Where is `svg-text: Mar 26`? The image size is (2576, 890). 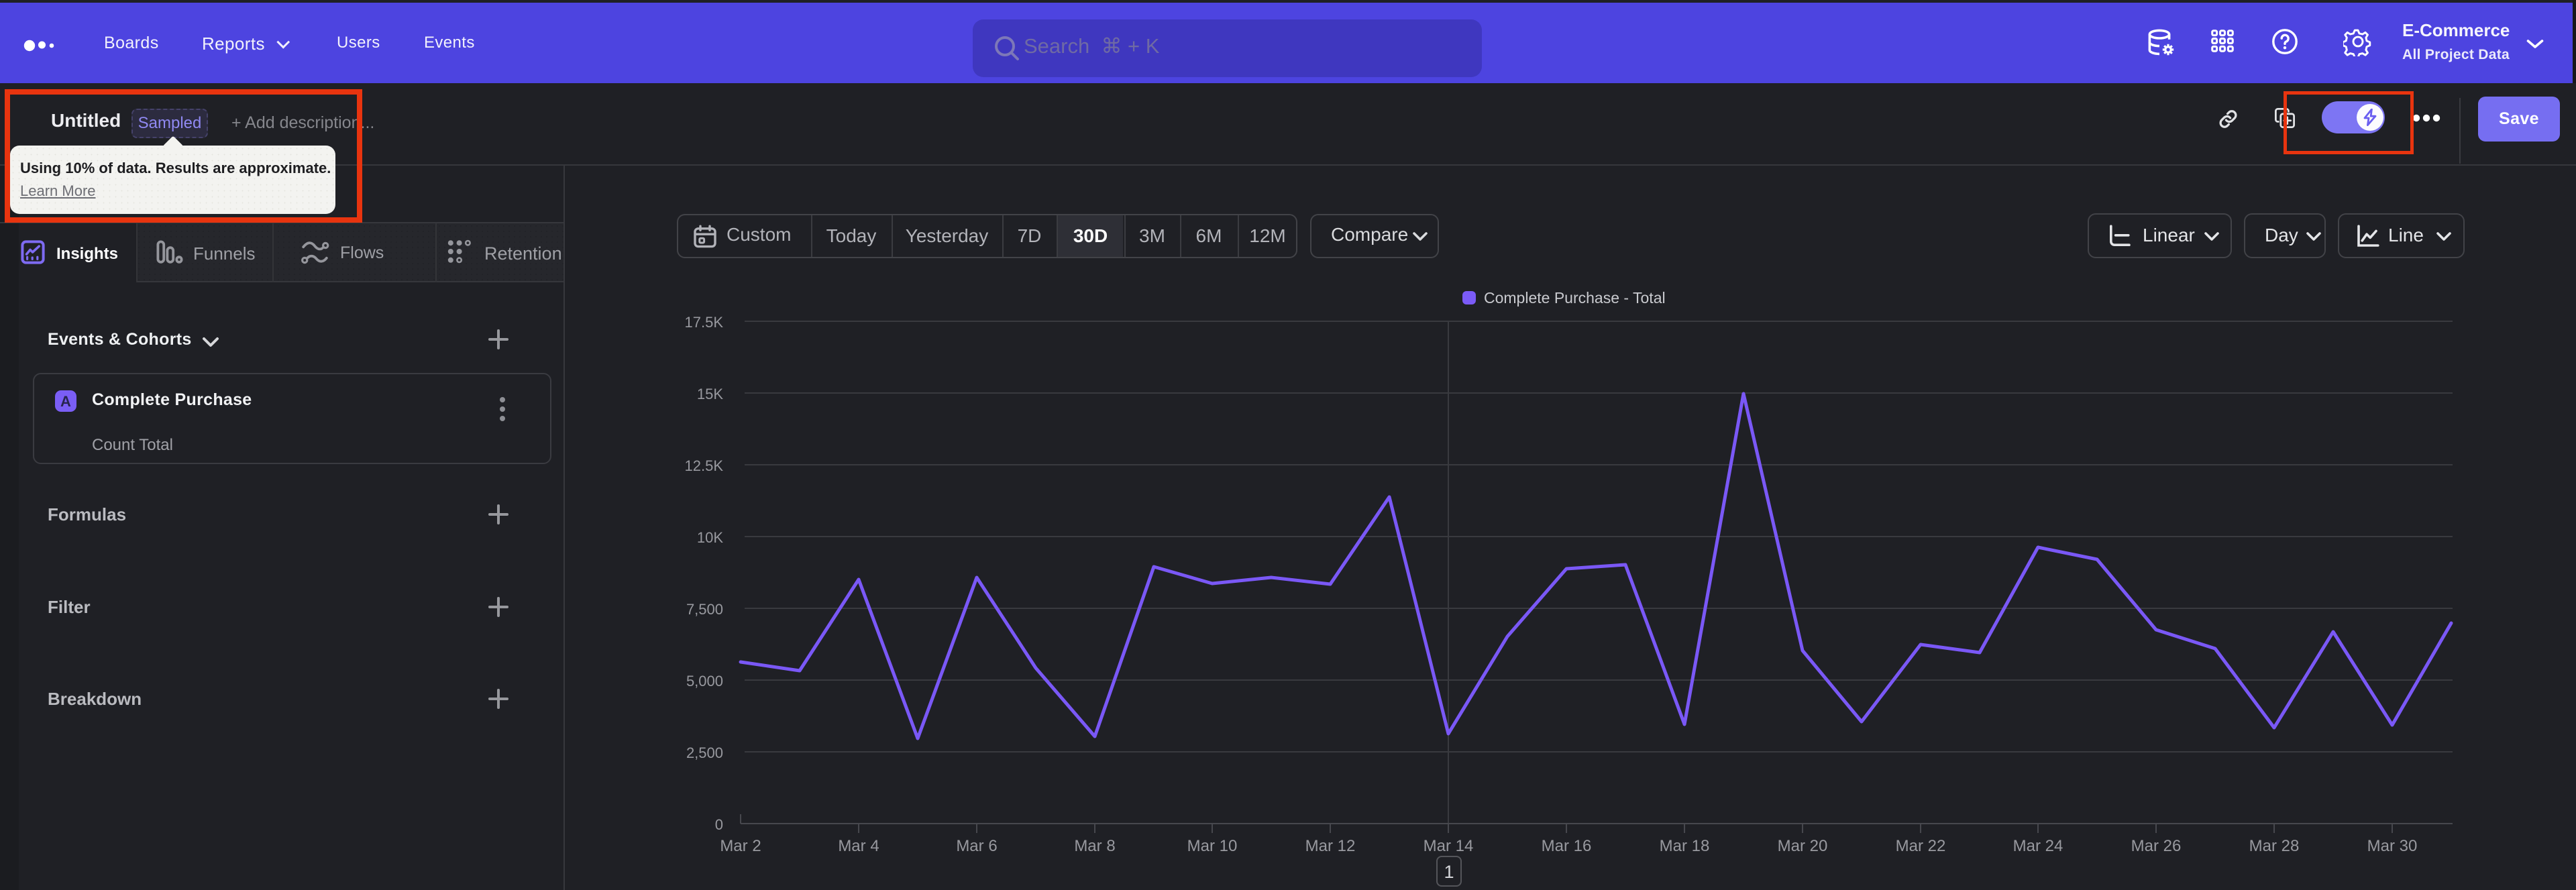
svg-text: Mar 26 is located at coordinates (2156, 846).